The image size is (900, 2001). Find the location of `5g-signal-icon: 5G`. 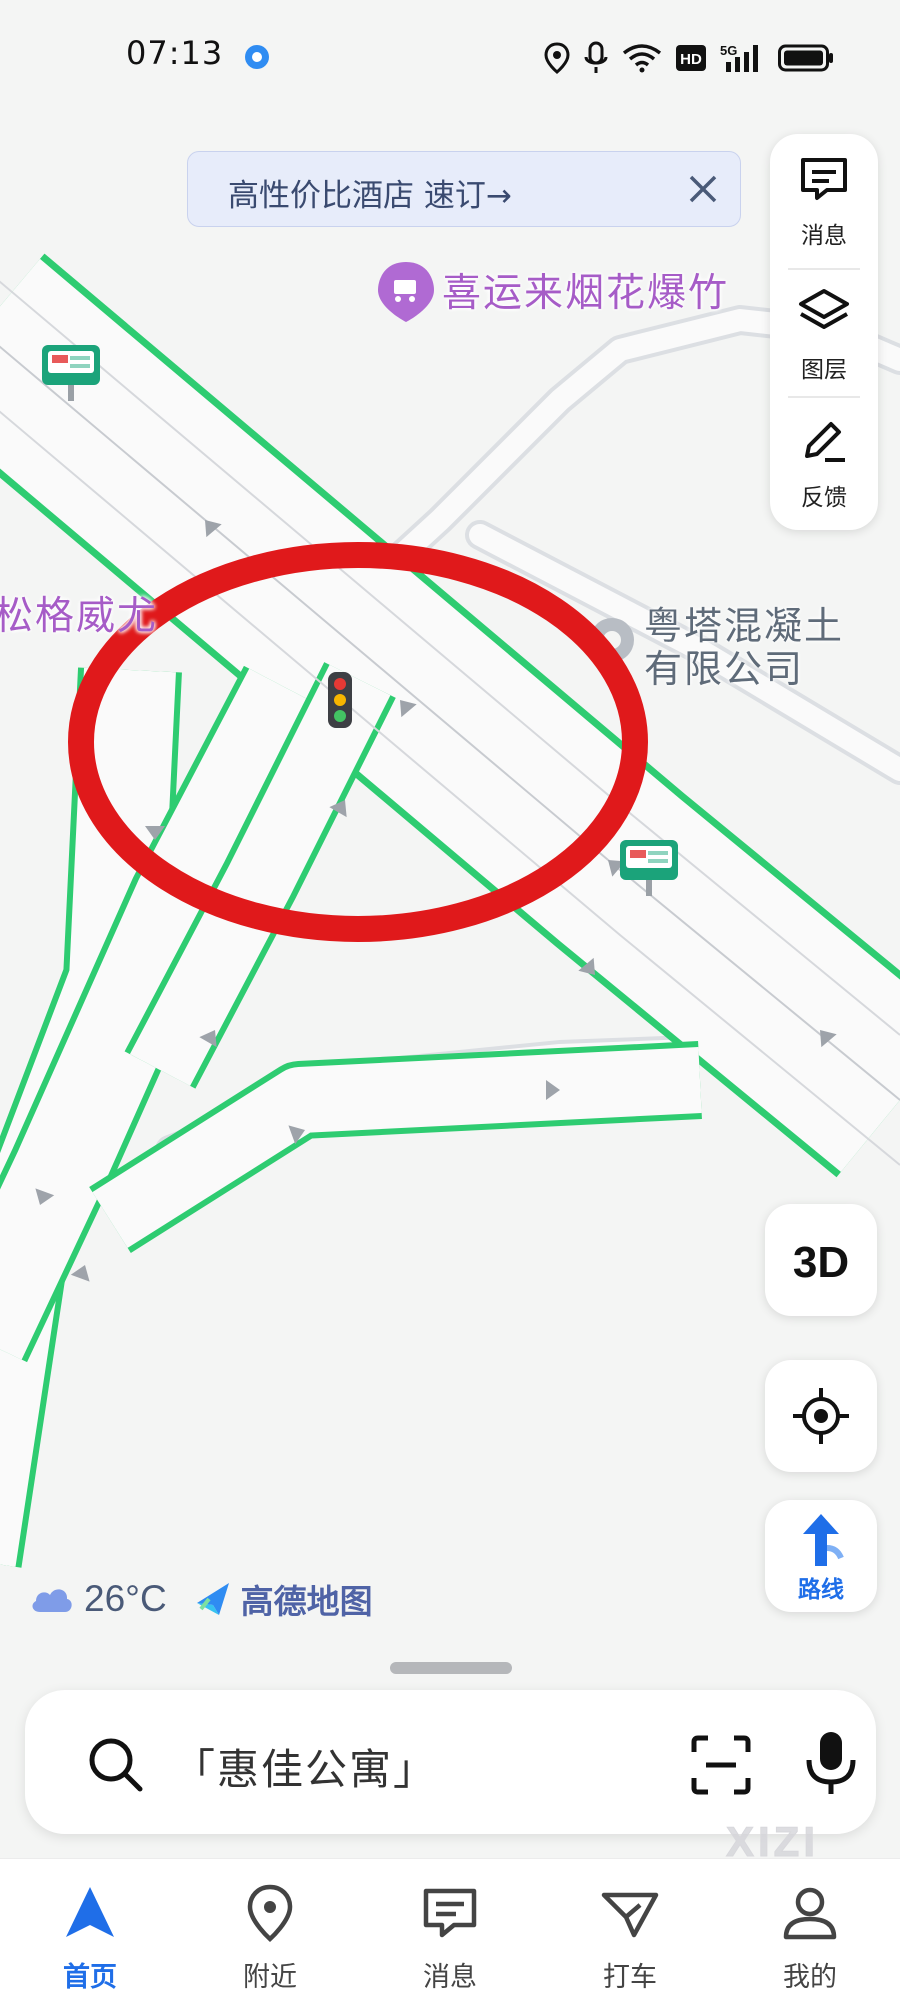

5g-signal-icon: 5G is located at coordinates (739, 57).